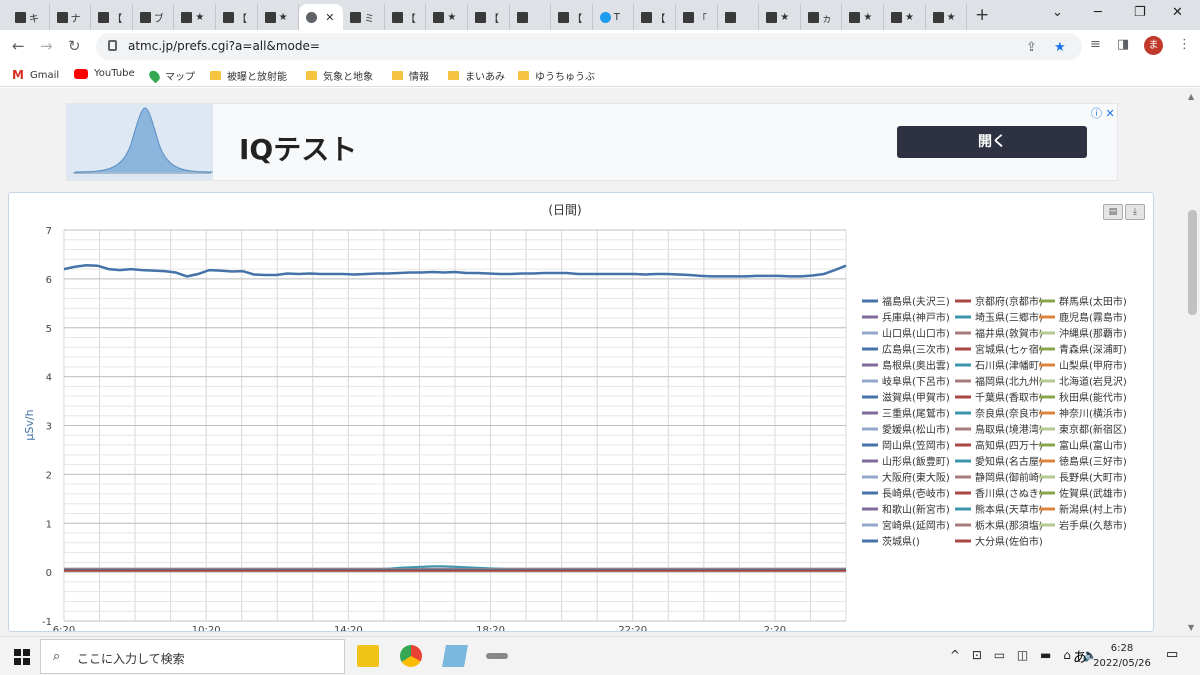  Describe the element at coordinates (81, 73) in the screenshot. I see `youtube-icon` at that location.